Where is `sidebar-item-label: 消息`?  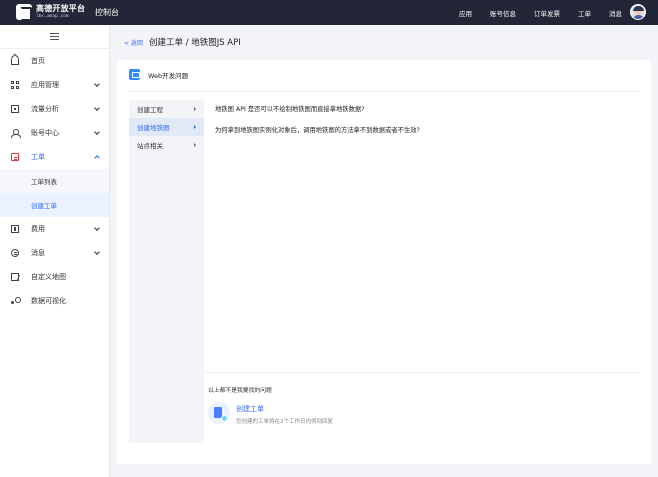 sidebar-item-label: 消息 is located at coordinates (38, 253).